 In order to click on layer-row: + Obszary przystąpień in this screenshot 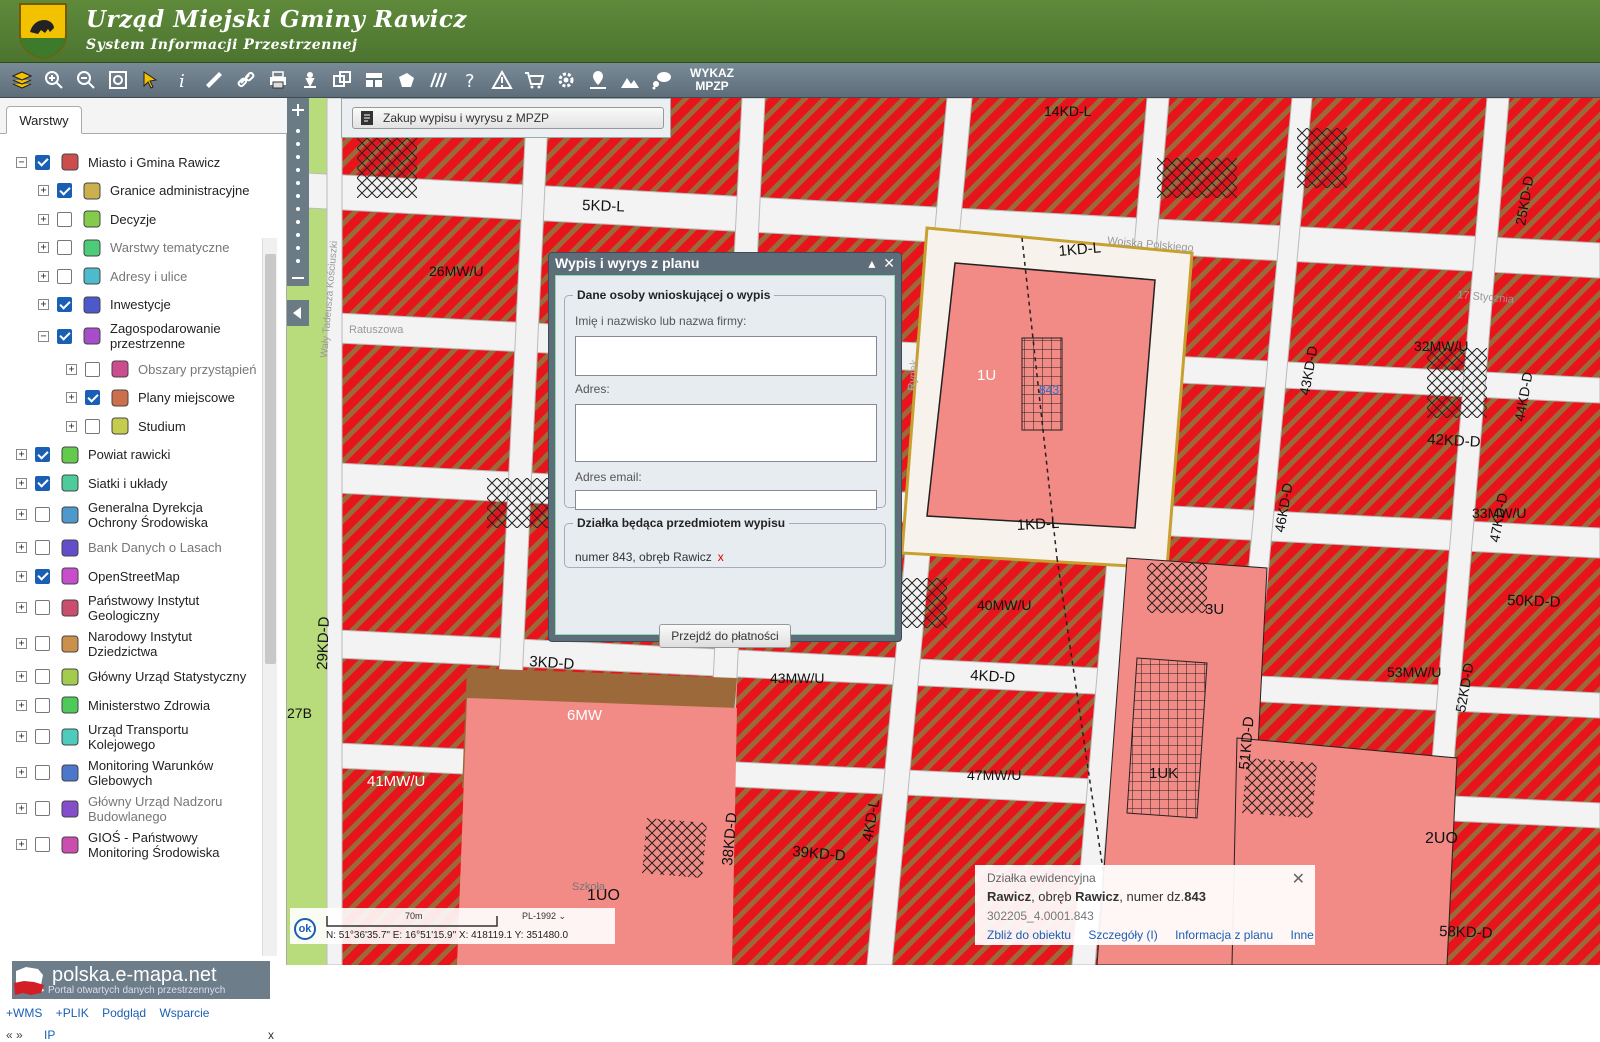, I will do `click(161, 369)`.